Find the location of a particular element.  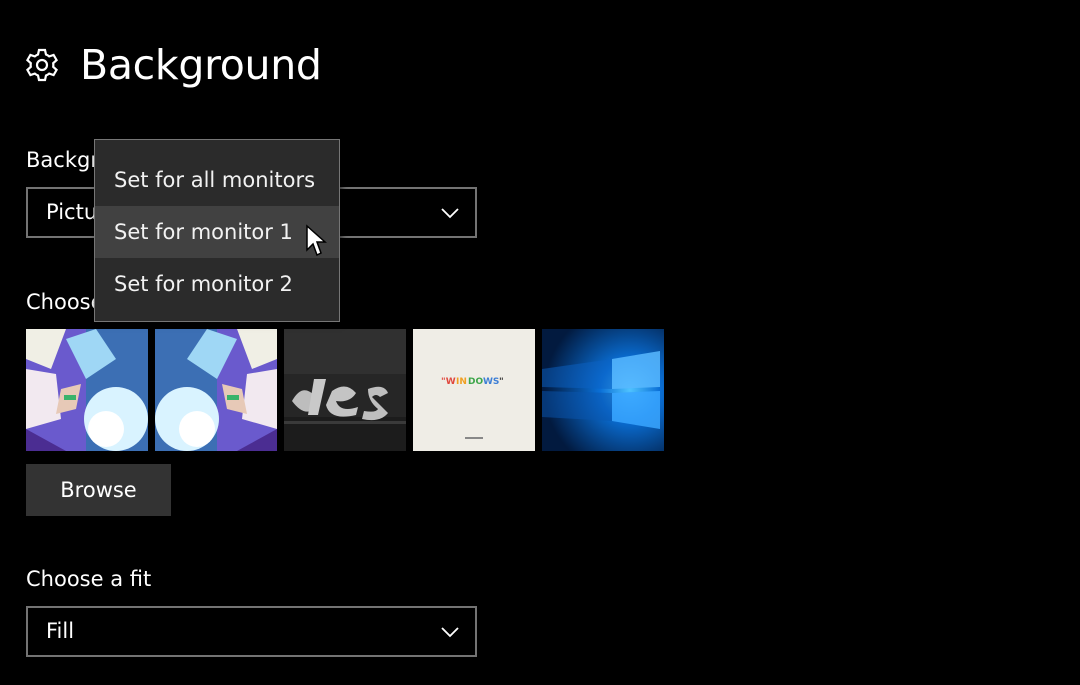

page-title: Background is located at coordinates (201, 65).